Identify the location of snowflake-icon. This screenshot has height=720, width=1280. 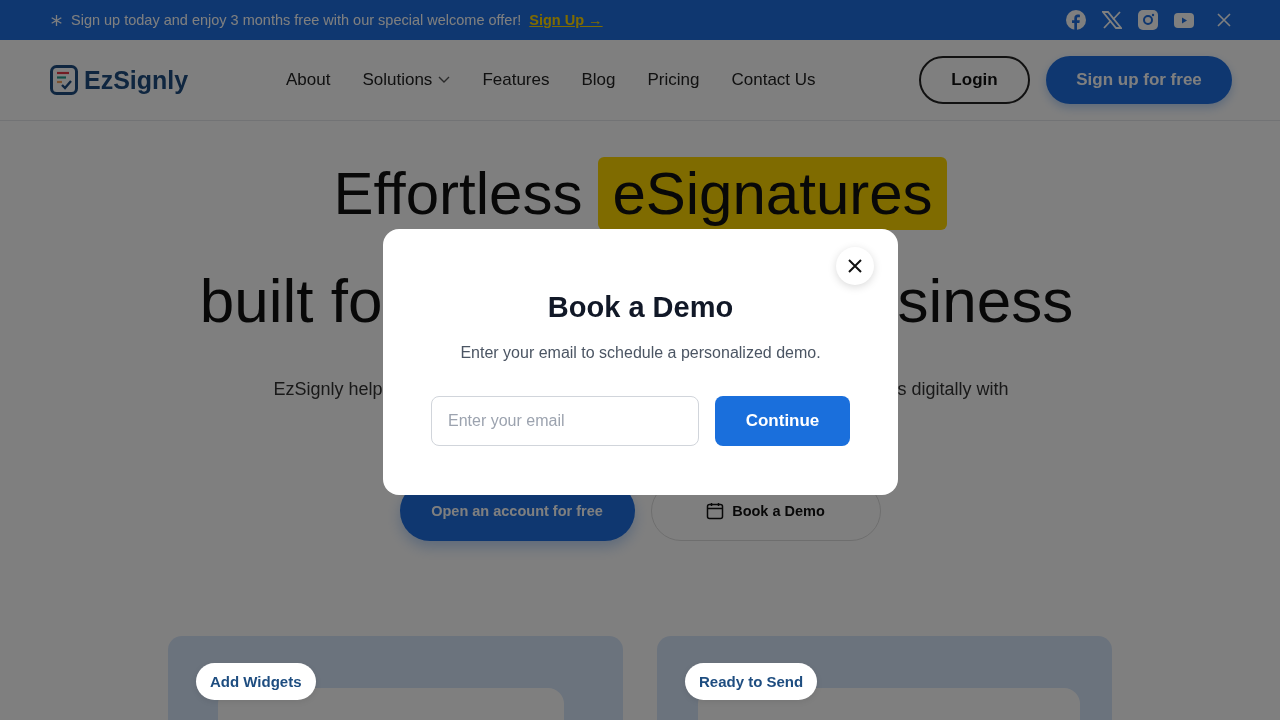
(56, 20).